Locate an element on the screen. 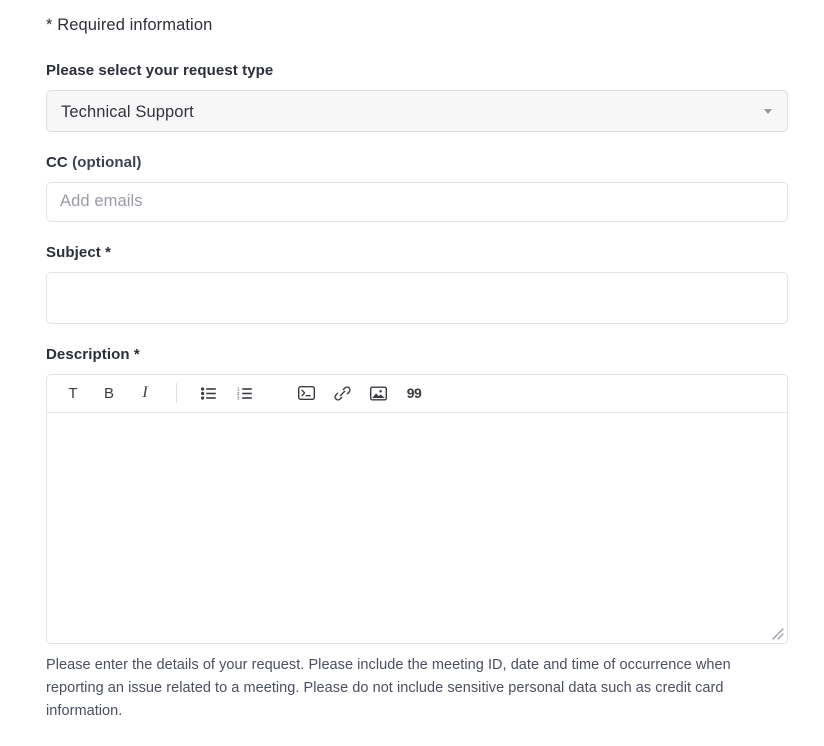  request-type-label: Please select your request type is located at coordinates (160, 70).